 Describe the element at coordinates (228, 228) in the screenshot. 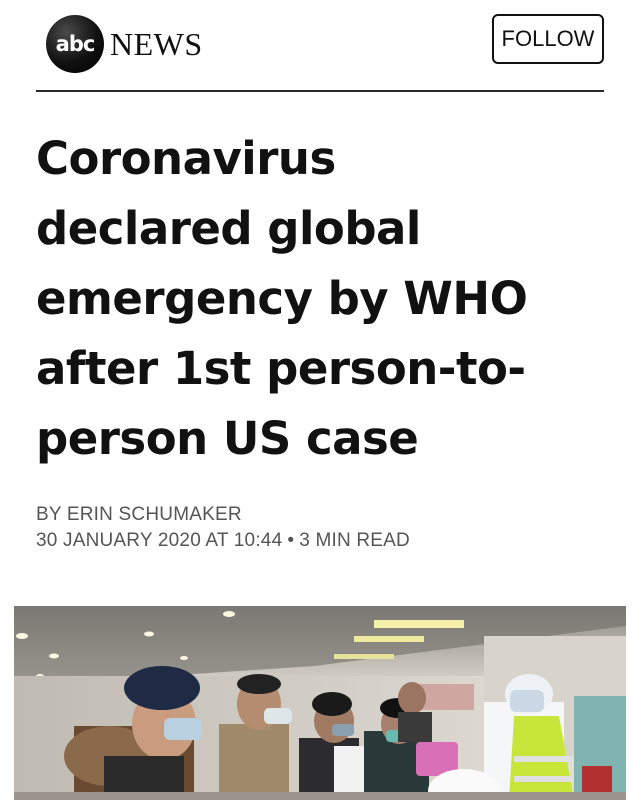

I see `headline-line: declared global` at that location.